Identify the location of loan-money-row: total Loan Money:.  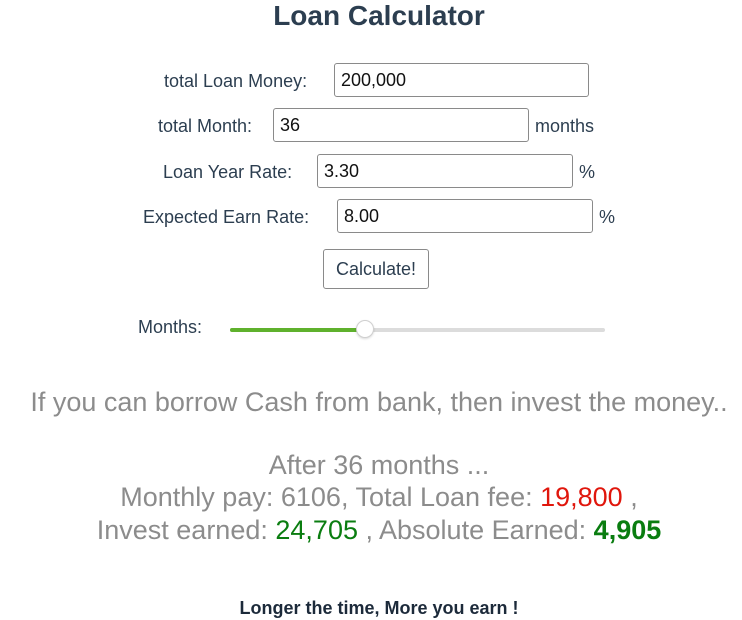
(371, 81).